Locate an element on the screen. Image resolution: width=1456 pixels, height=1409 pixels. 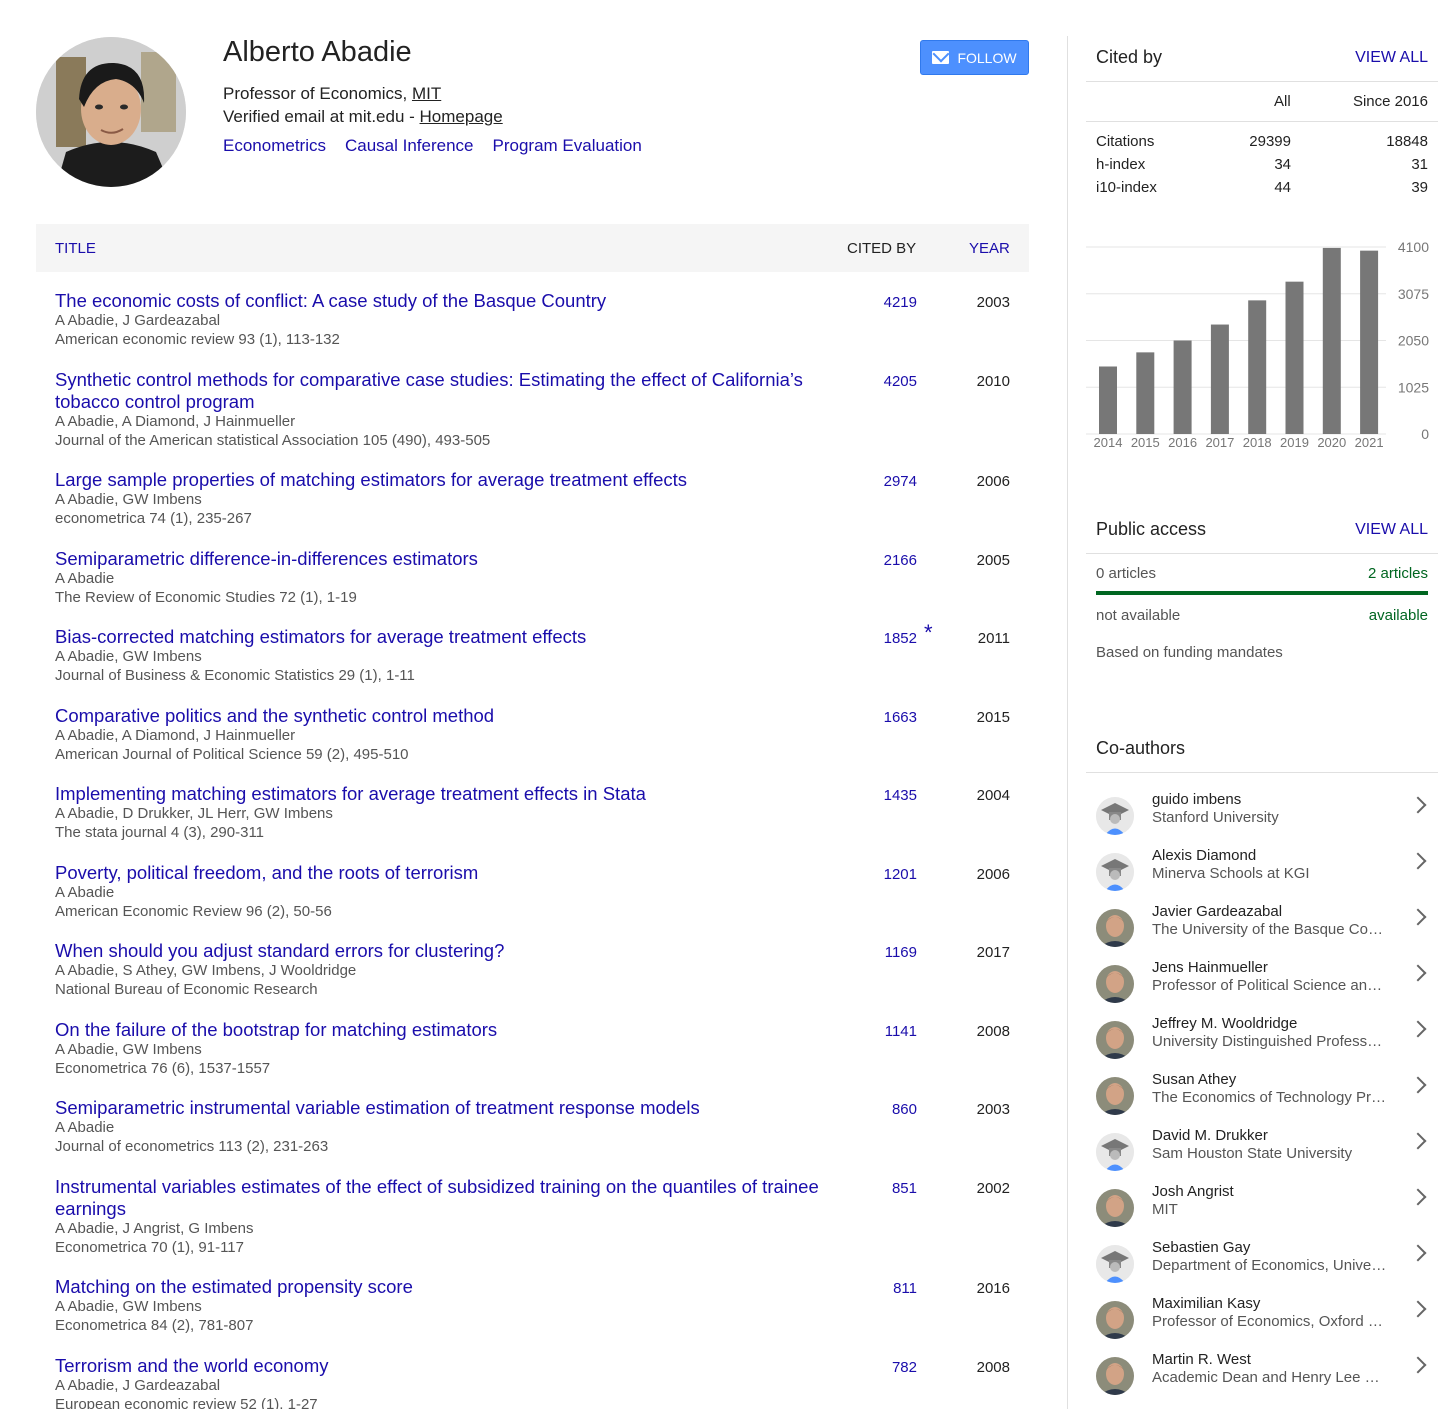
interest-link: Econometrics is located at coordinates (274, 146).